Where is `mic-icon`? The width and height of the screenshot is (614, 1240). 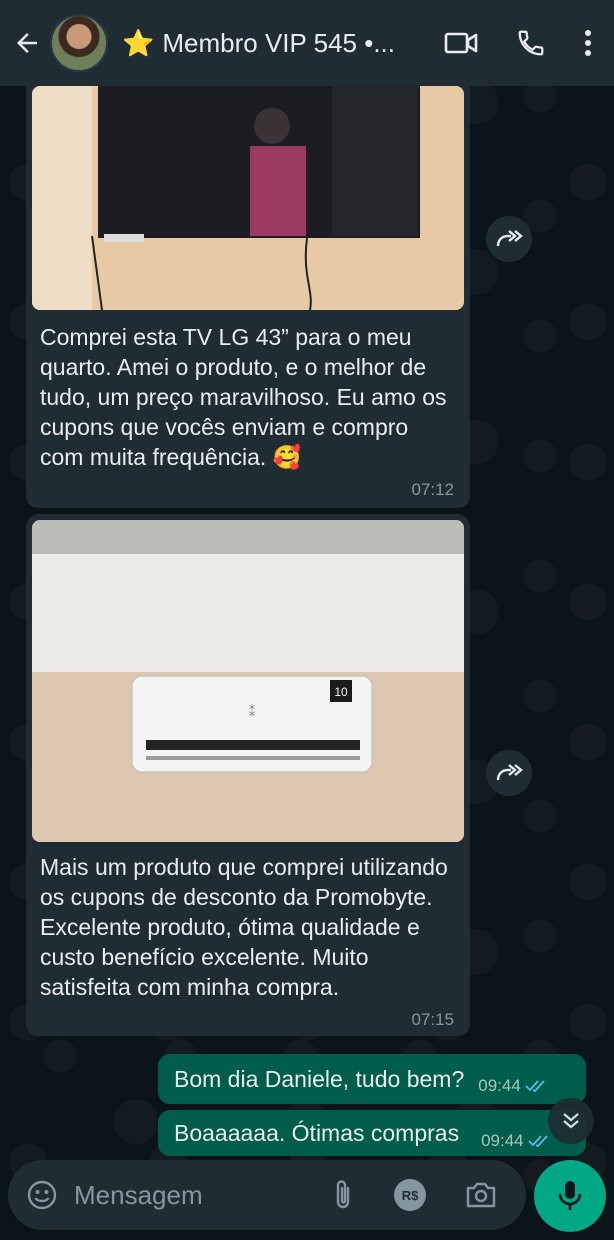 mic-icon is located at coordinates (570, 1195).